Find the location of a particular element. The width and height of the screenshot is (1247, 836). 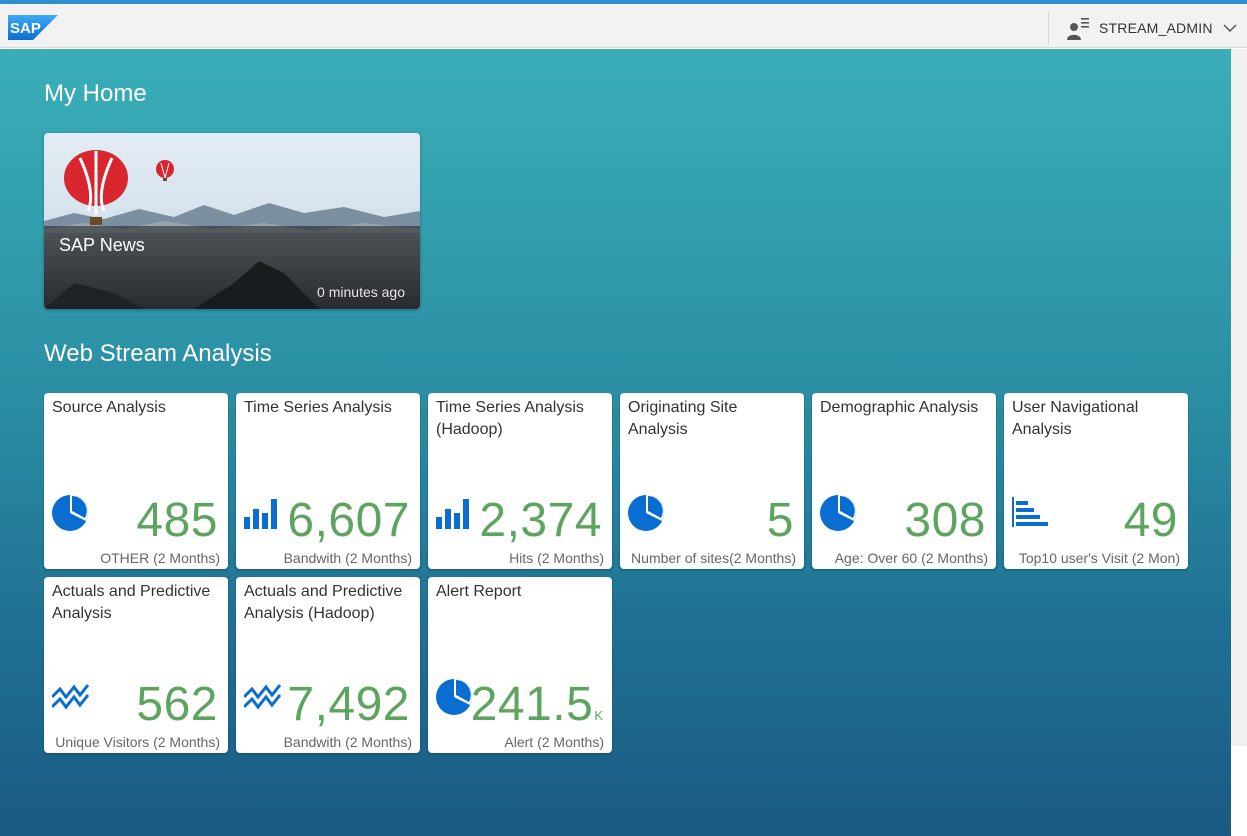

tile-title: Demographic Analysis is located at coordinates (899, 407).